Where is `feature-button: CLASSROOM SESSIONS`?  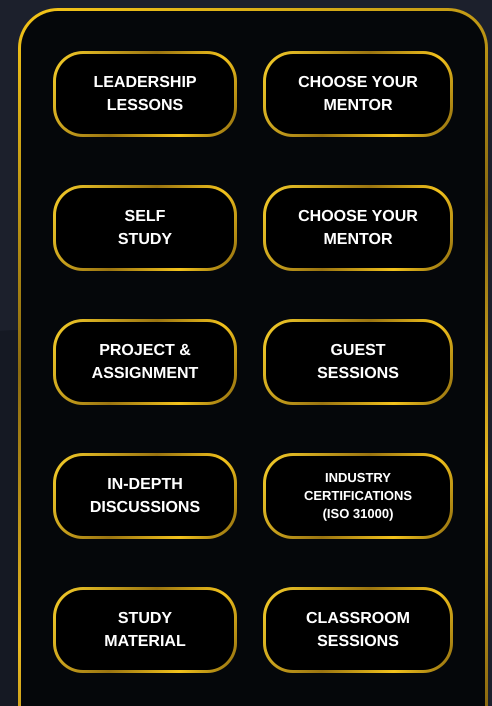 feature-button: CLASSROOM SESSIONS is located at coordinates (358, 630).